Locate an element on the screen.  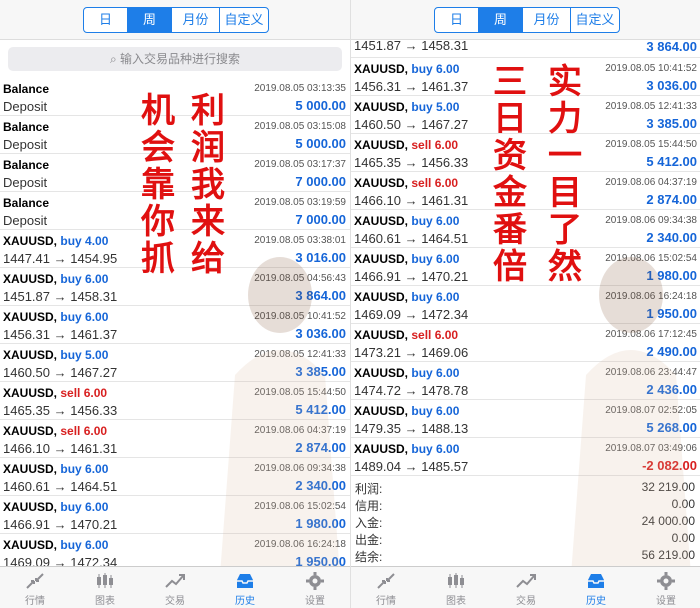
list-item: 1451.87 → 1458.31 3 864.00 is located at coordinates (525, 48).